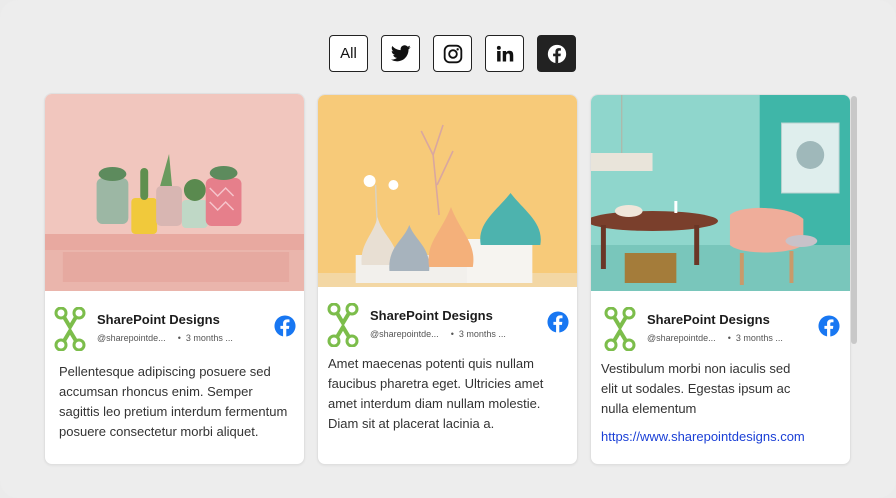 The image size is (896, 498). I want to click on filter-instagram-button, so click(452, 53).